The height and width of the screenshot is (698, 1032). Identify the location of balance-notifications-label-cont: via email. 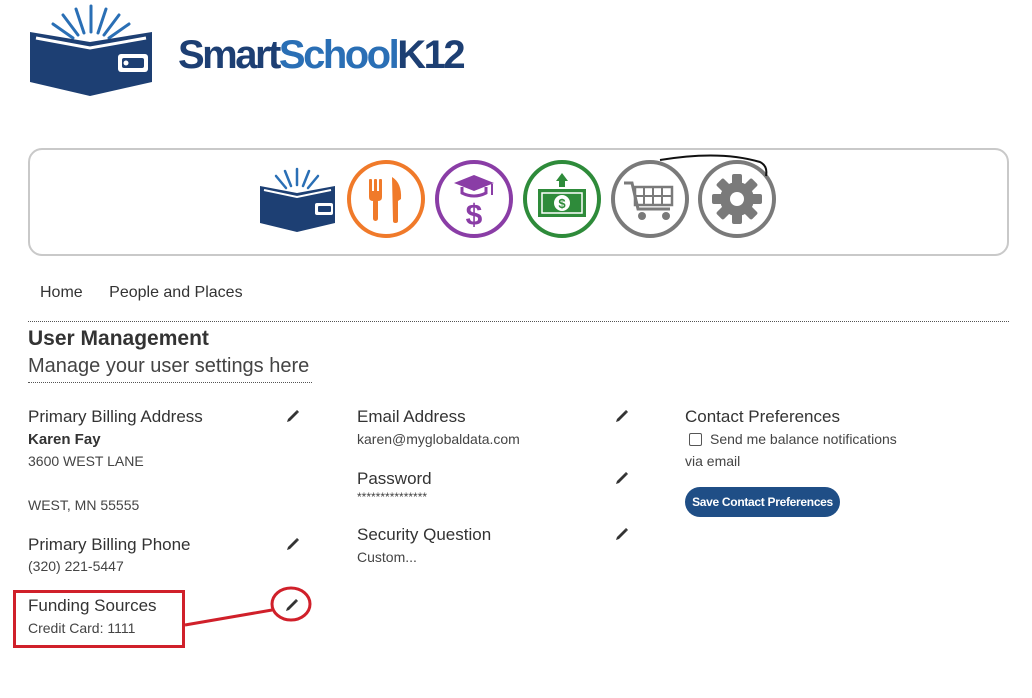
(713, 461).